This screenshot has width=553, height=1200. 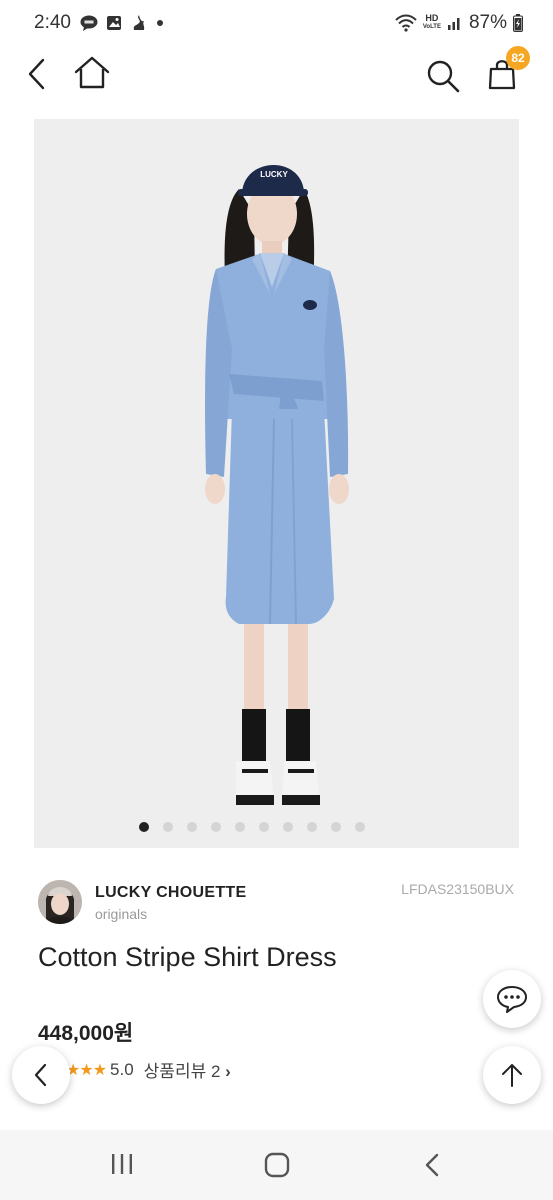 I want to click on app-notification-icon, so click(x=139, y=22).